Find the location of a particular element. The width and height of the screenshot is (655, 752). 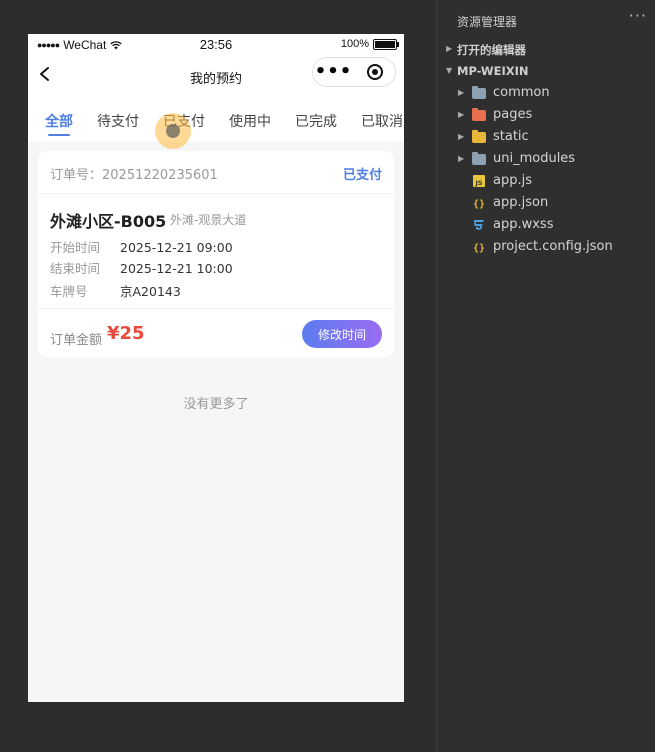

active-tab-indicator is located at coordinates (59, 135).